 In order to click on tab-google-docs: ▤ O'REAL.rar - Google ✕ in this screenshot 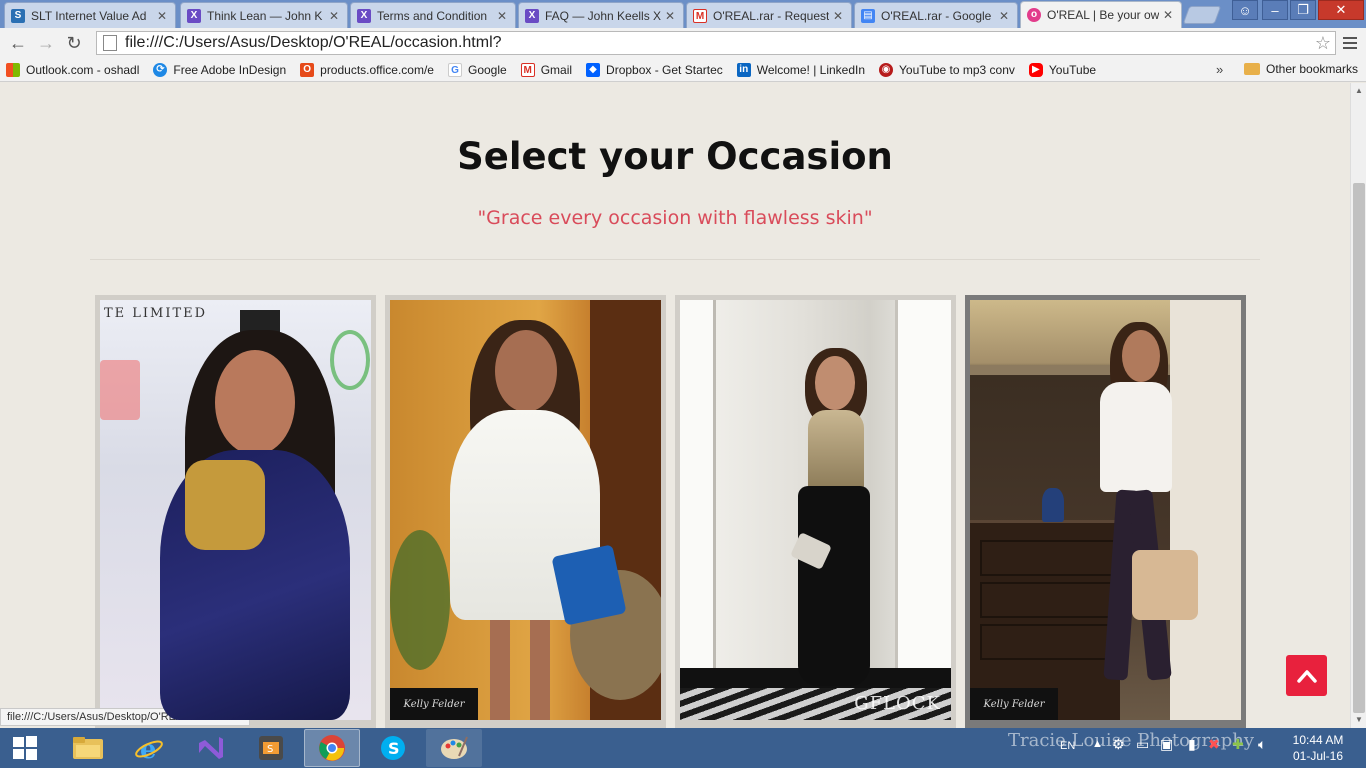, I will do `click(936, 15)`.